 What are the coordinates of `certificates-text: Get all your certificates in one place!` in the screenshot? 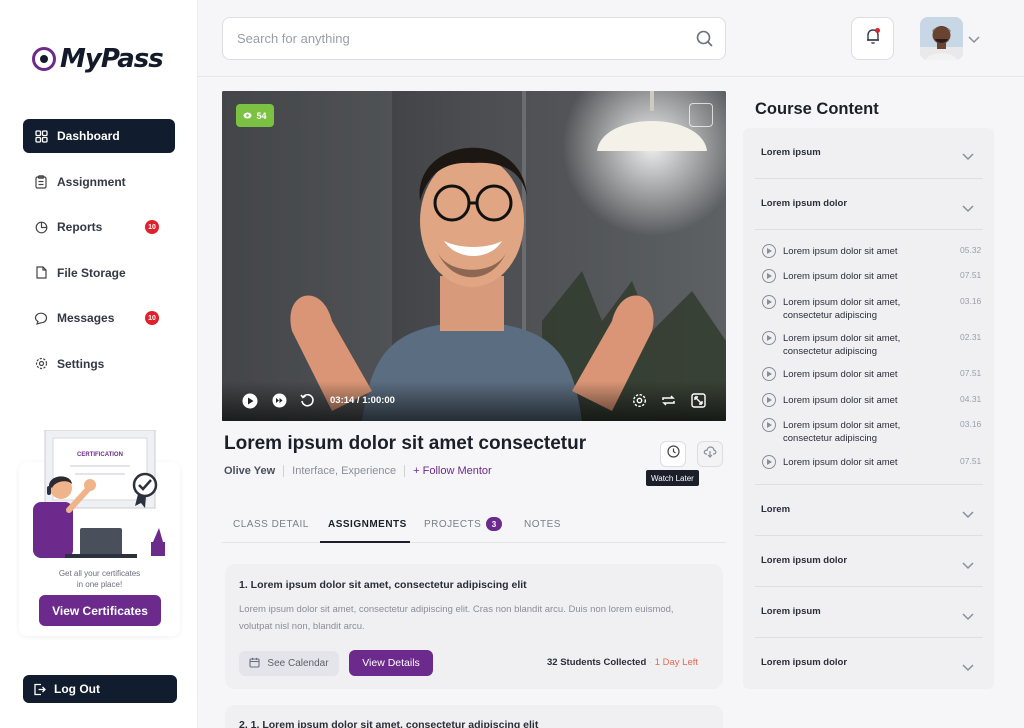 It's located at (99, 579).